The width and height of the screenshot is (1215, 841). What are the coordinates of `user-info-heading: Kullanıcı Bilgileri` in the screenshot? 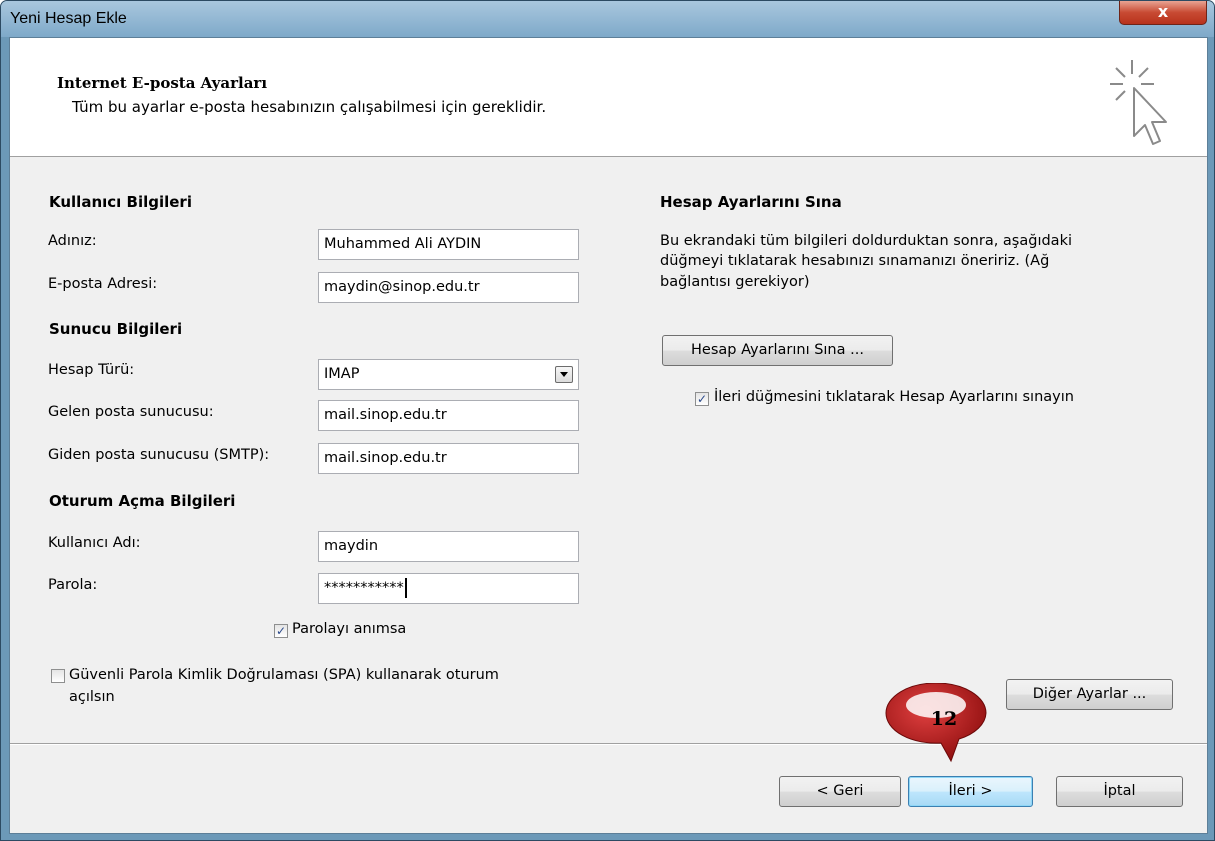 It's located at (120, 202).